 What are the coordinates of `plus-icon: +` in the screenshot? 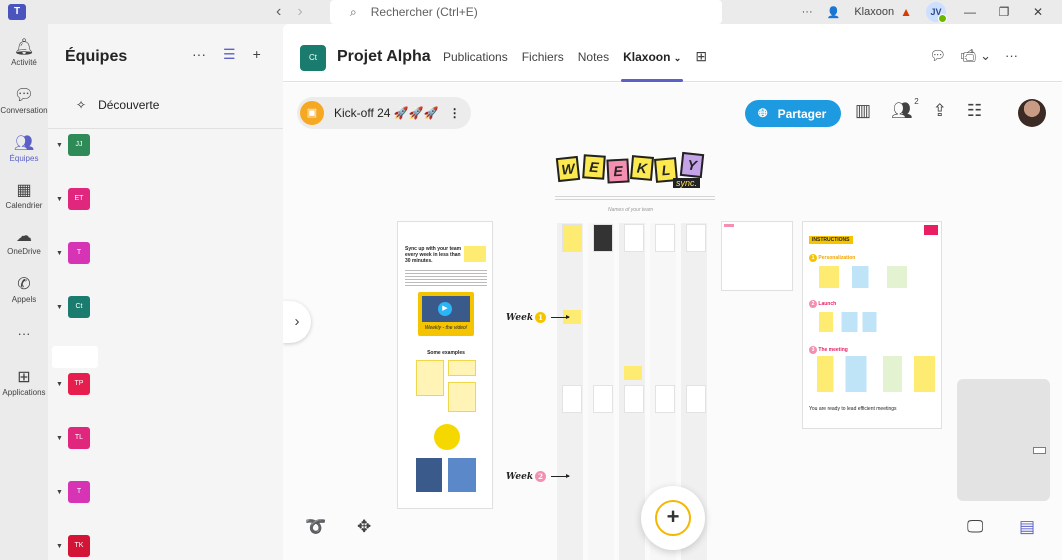 It's located at (673, 518).